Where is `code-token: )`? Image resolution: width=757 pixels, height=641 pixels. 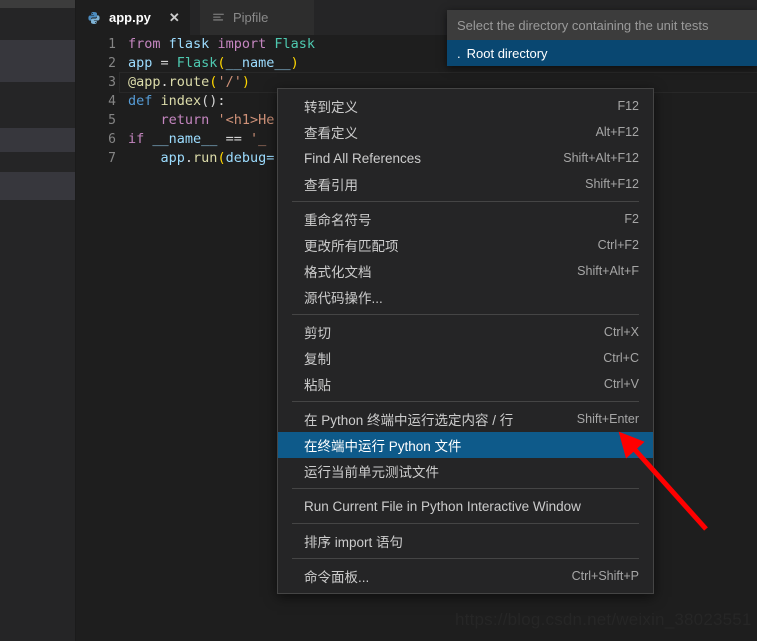 code-token: ) is located at coordinates (294, 63).